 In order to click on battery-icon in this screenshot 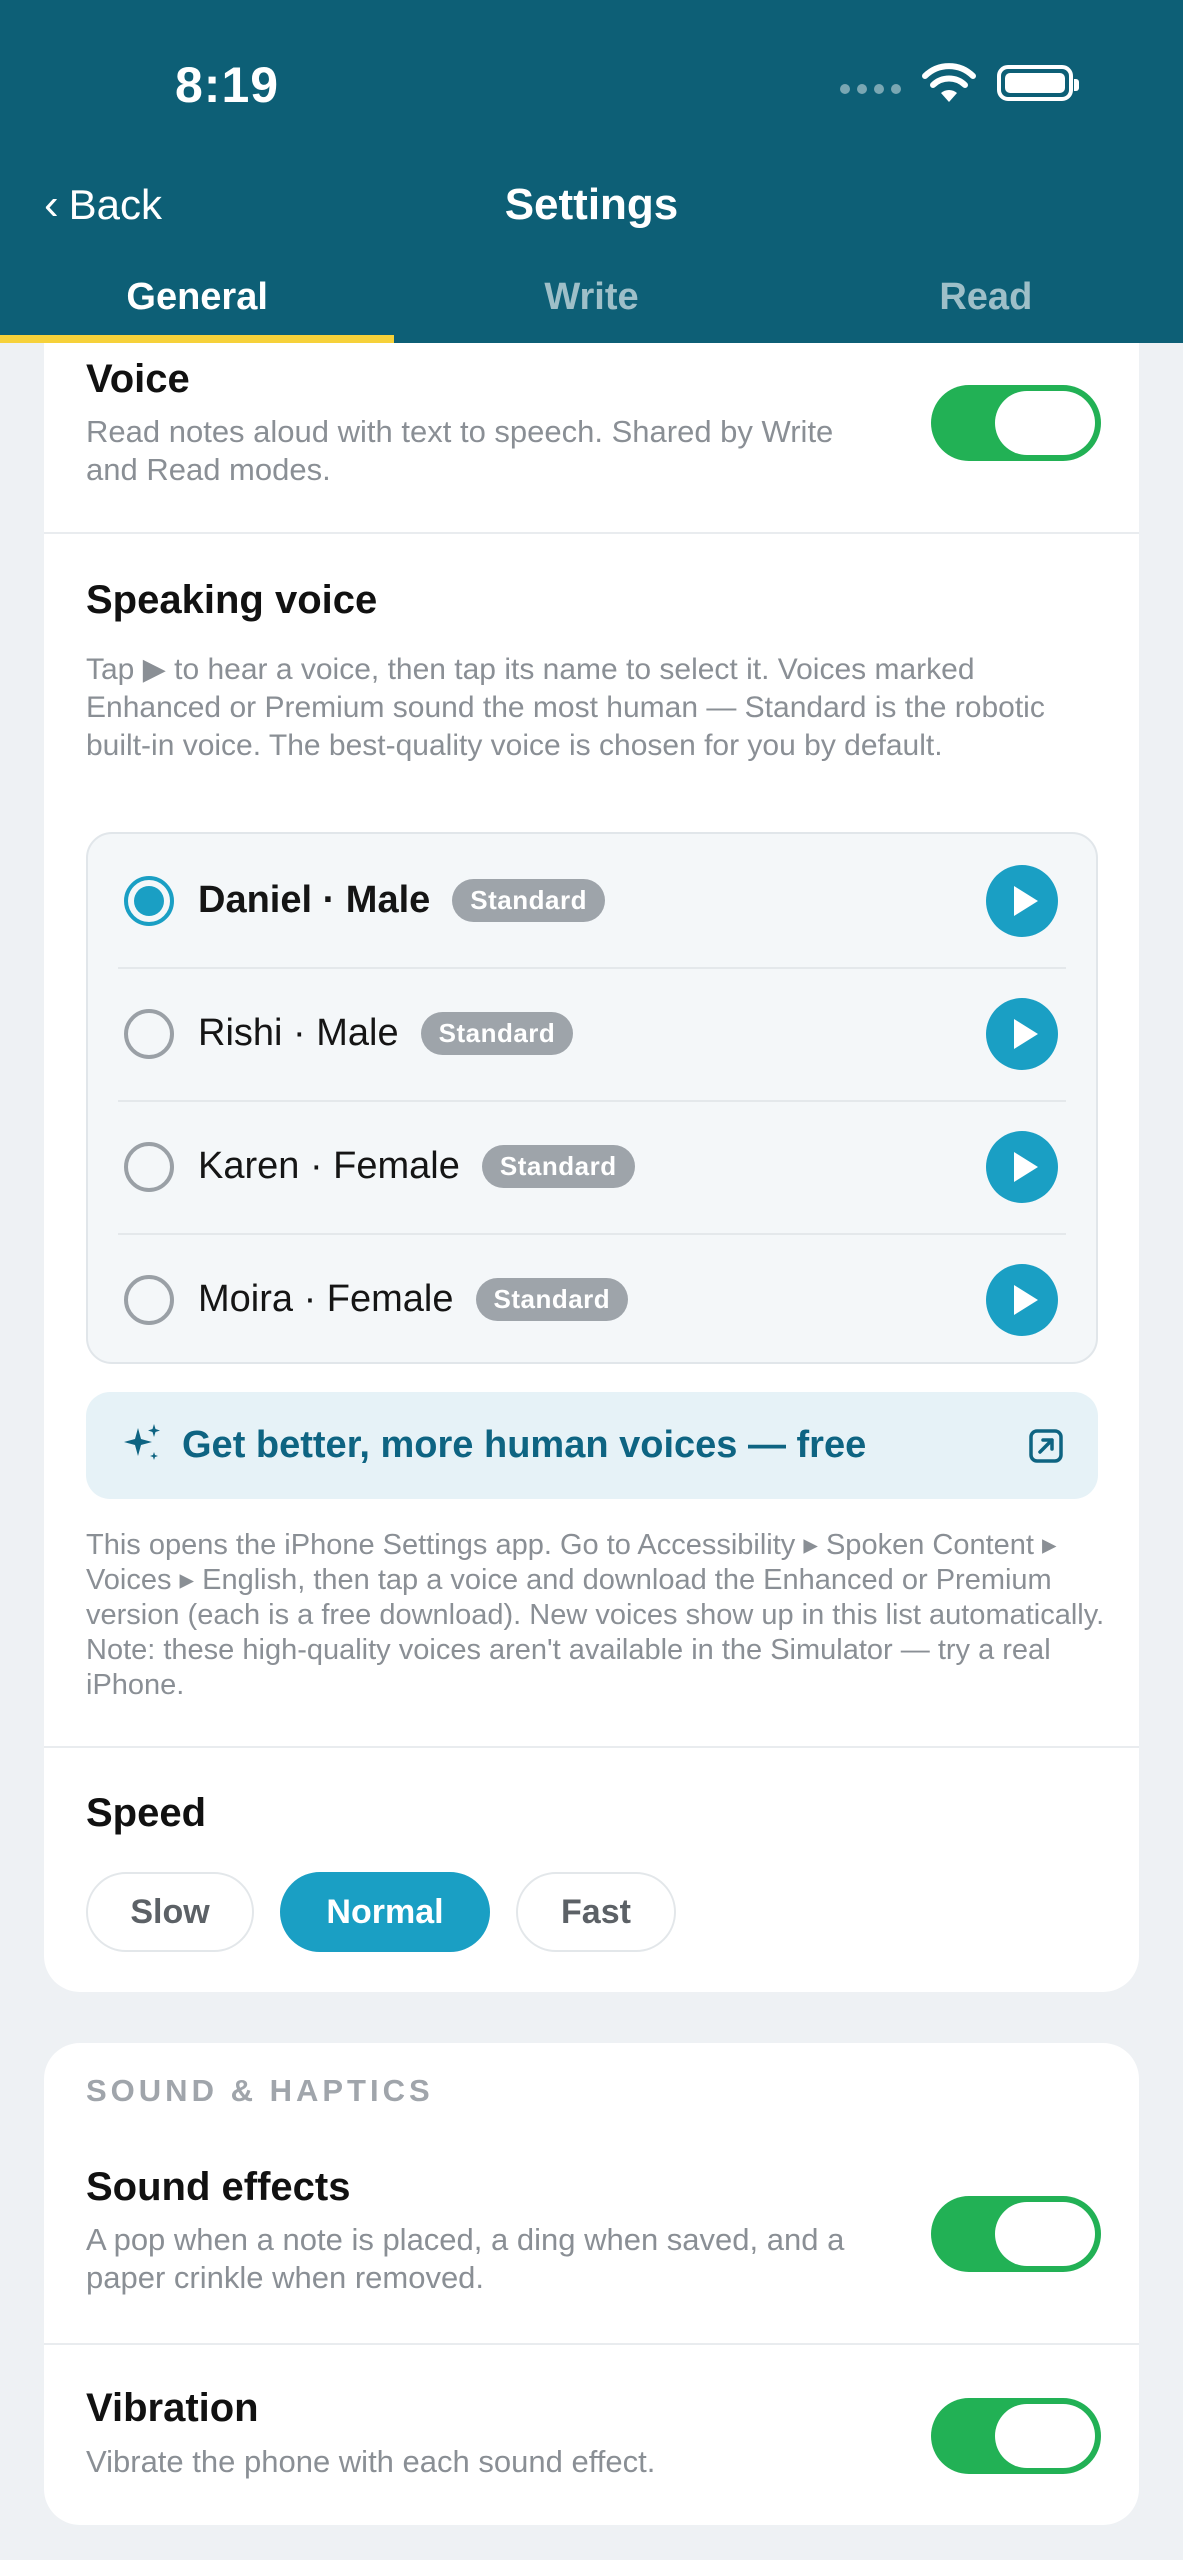, I will do `click(1038, 83)`.